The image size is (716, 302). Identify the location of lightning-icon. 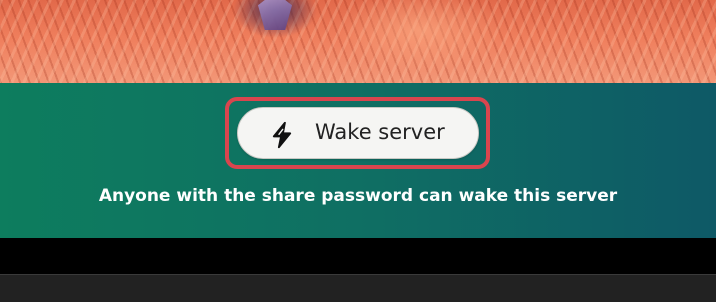
(282, 135).